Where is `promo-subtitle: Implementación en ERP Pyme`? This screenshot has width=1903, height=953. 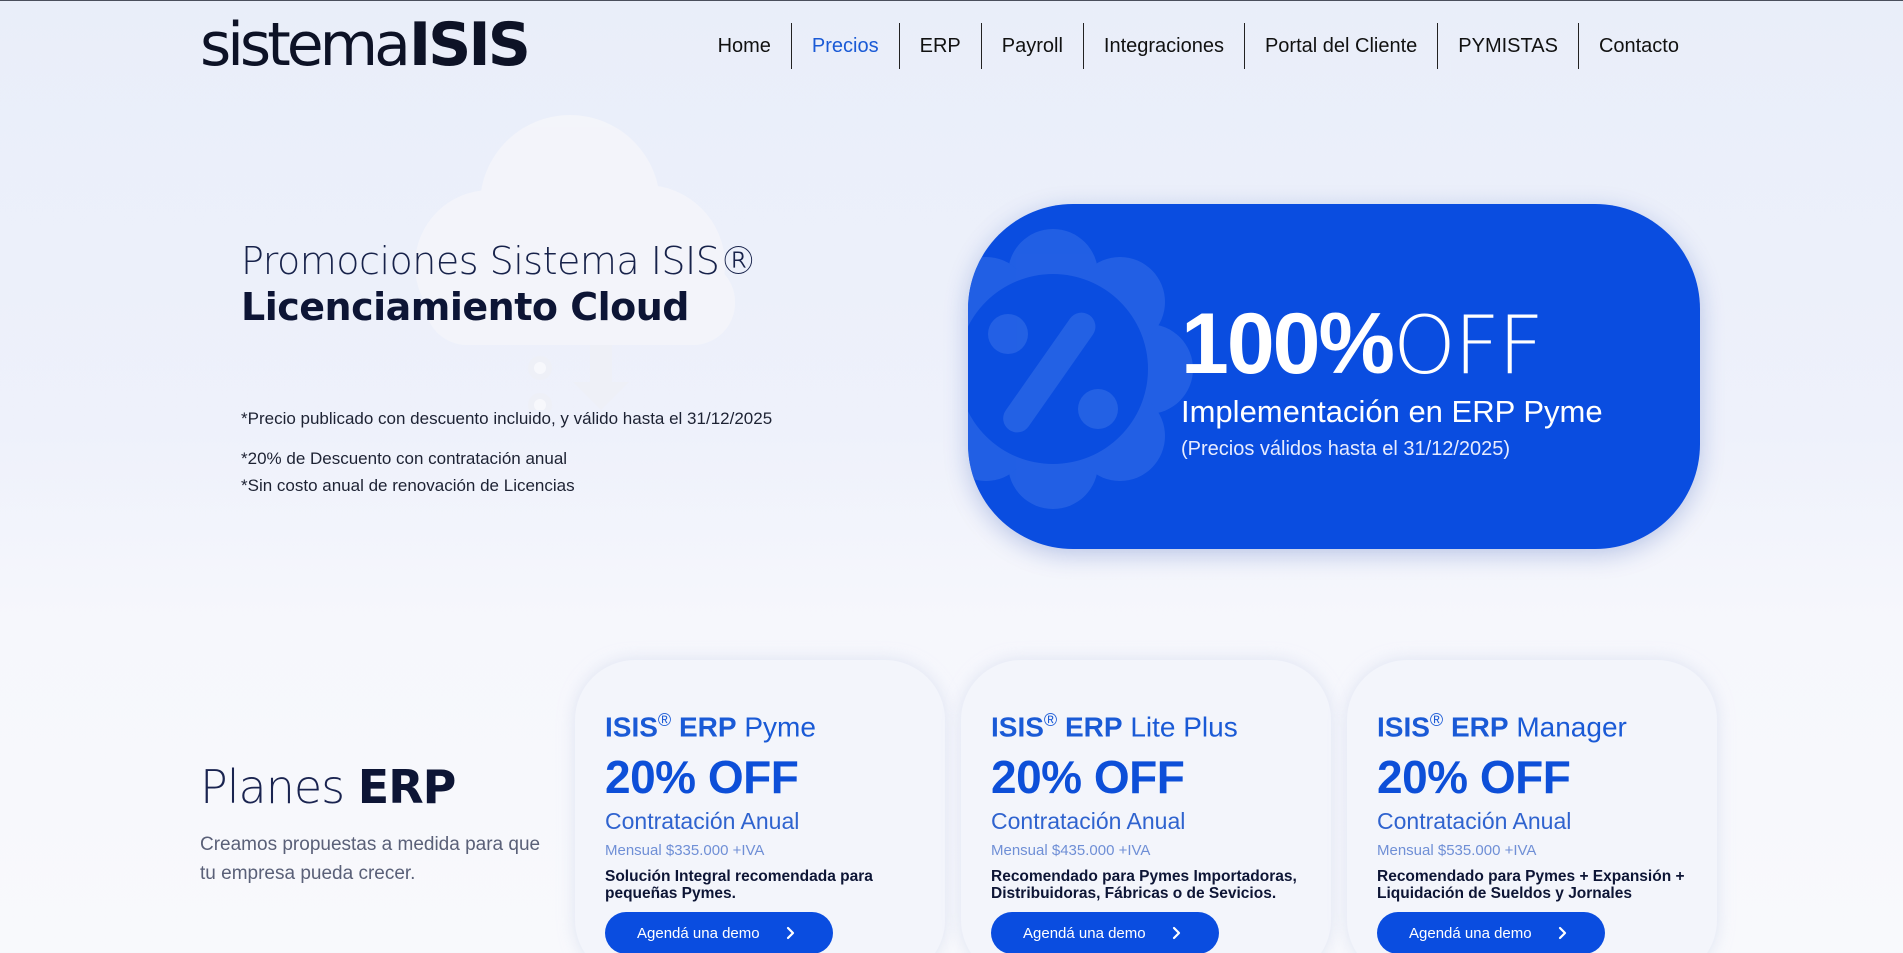 promo-subtitle: Implementación en ERP Pyme is located at coordinates (1392, 411).